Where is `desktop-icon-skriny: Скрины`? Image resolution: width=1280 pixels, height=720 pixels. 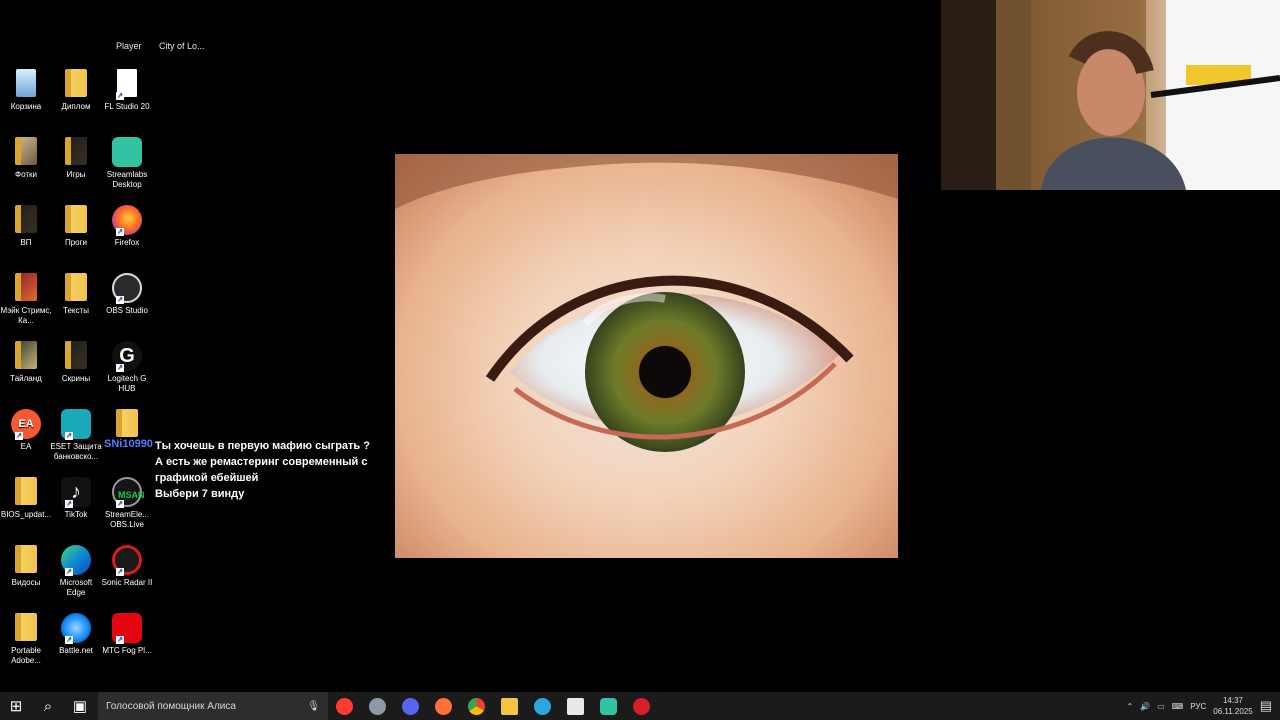
desktop-icon-skriny: Скрины is located at coordinates (76, 360).